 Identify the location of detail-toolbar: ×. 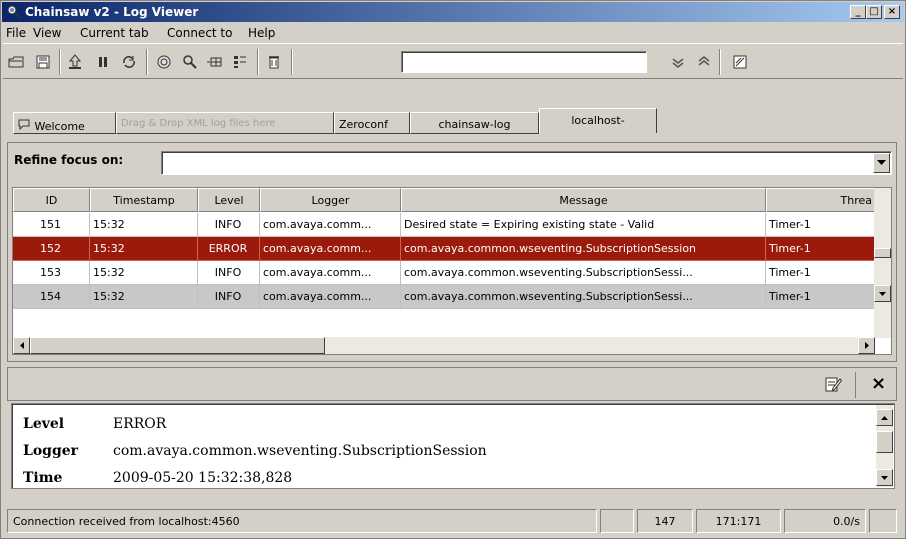
(452, 384).